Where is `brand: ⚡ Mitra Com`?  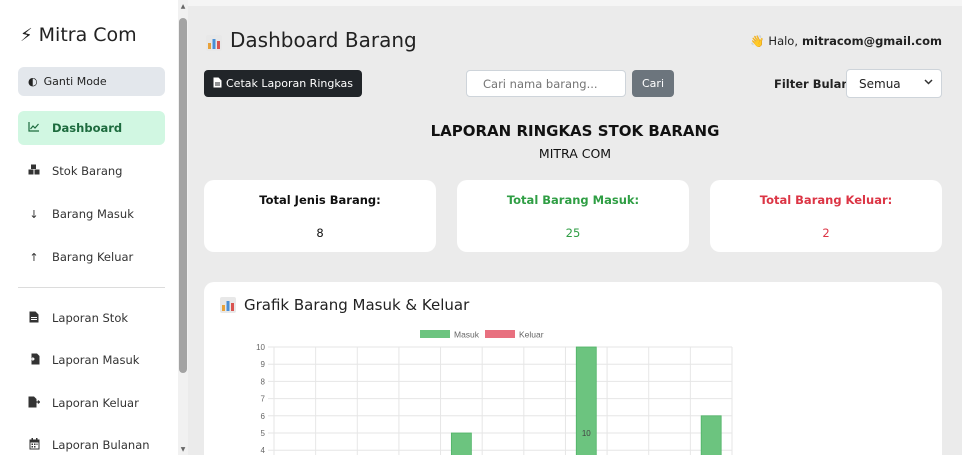
brand: ⚡ Mitra Com is located at coordinates (78, 35).